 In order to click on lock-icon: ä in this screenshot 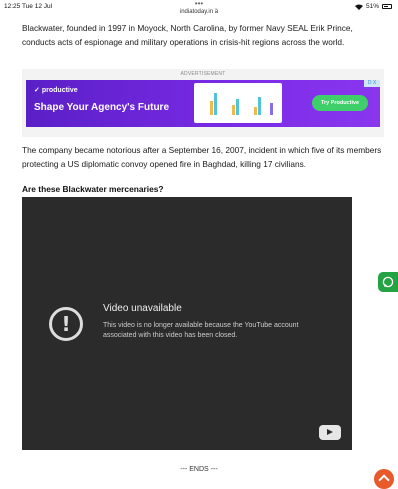, I will do `click(216, 12)`.